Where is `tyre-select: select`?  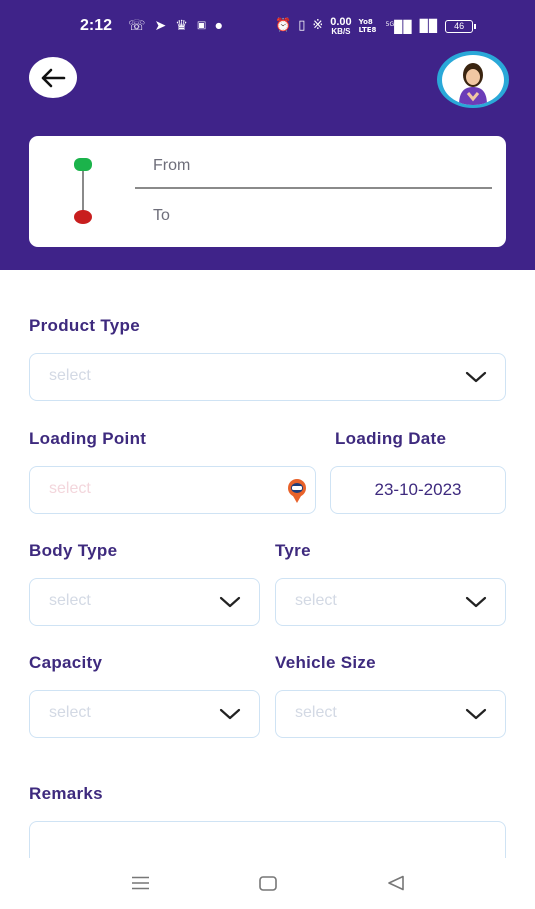
tyre-select: select is located at coordinates (390, 602).